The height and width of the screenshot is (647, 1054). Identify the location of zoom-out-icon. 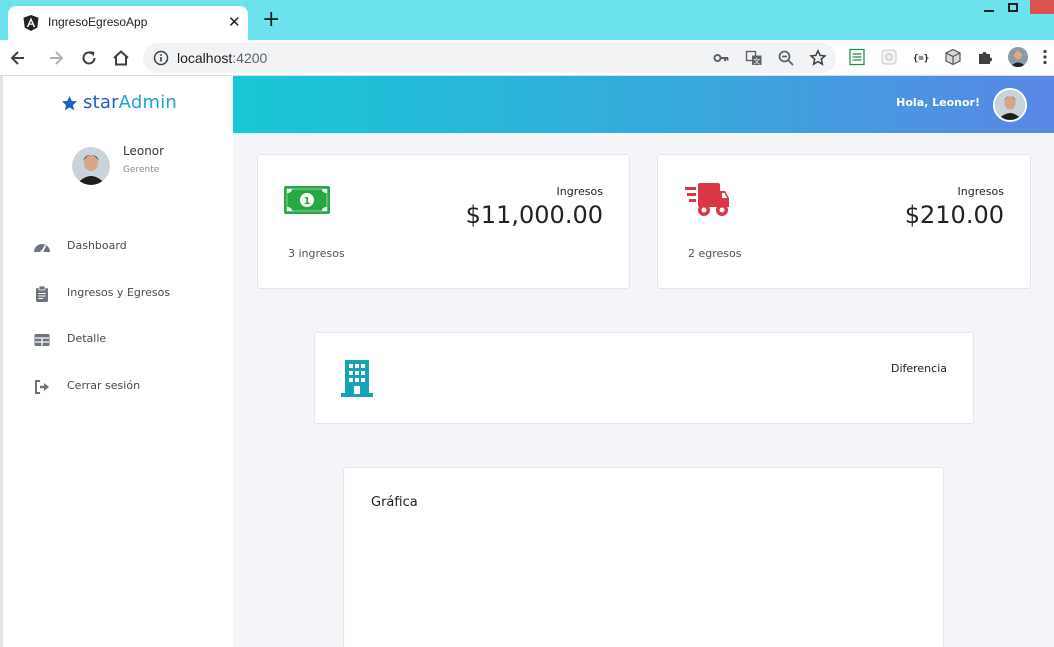
(786, 58).